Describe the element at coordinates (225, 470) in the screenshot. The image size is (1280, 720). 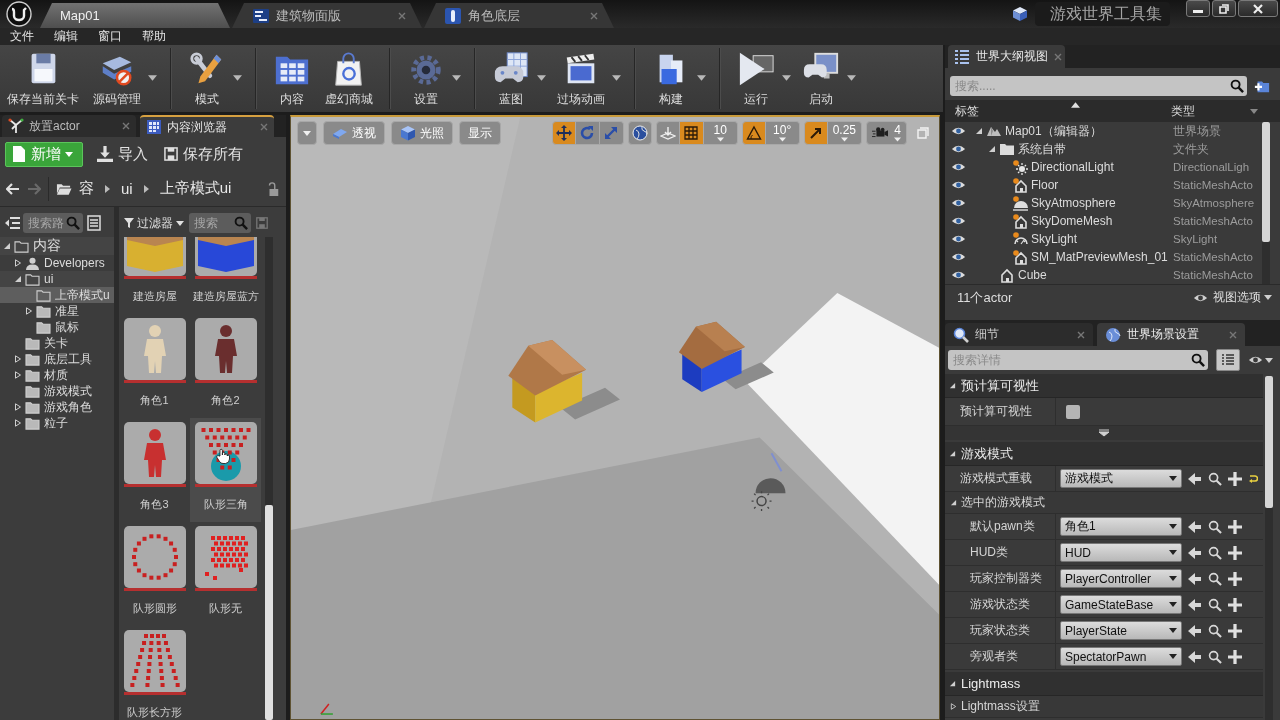
I see `asset-tile: 队形三角` at that location.